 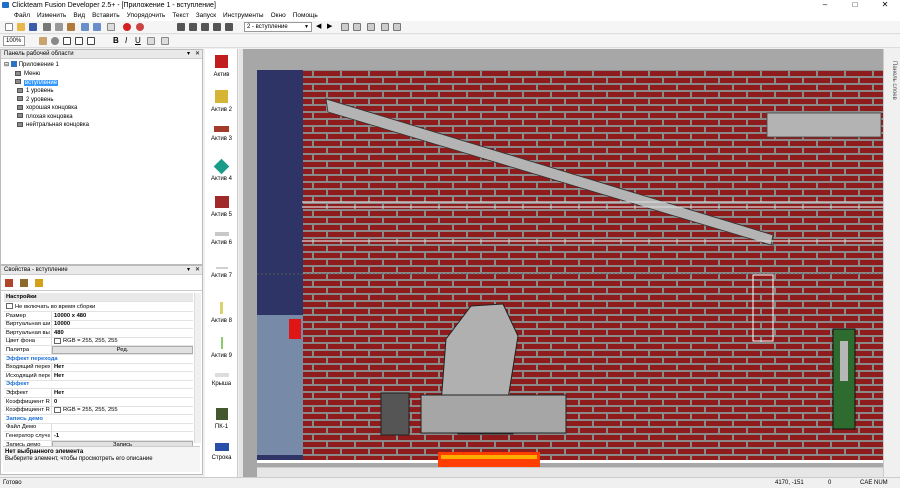 What do you see at coordinates (180, 15) in the screenshot?
I see `menu-item: Текст` at bounding box center [180, 15].